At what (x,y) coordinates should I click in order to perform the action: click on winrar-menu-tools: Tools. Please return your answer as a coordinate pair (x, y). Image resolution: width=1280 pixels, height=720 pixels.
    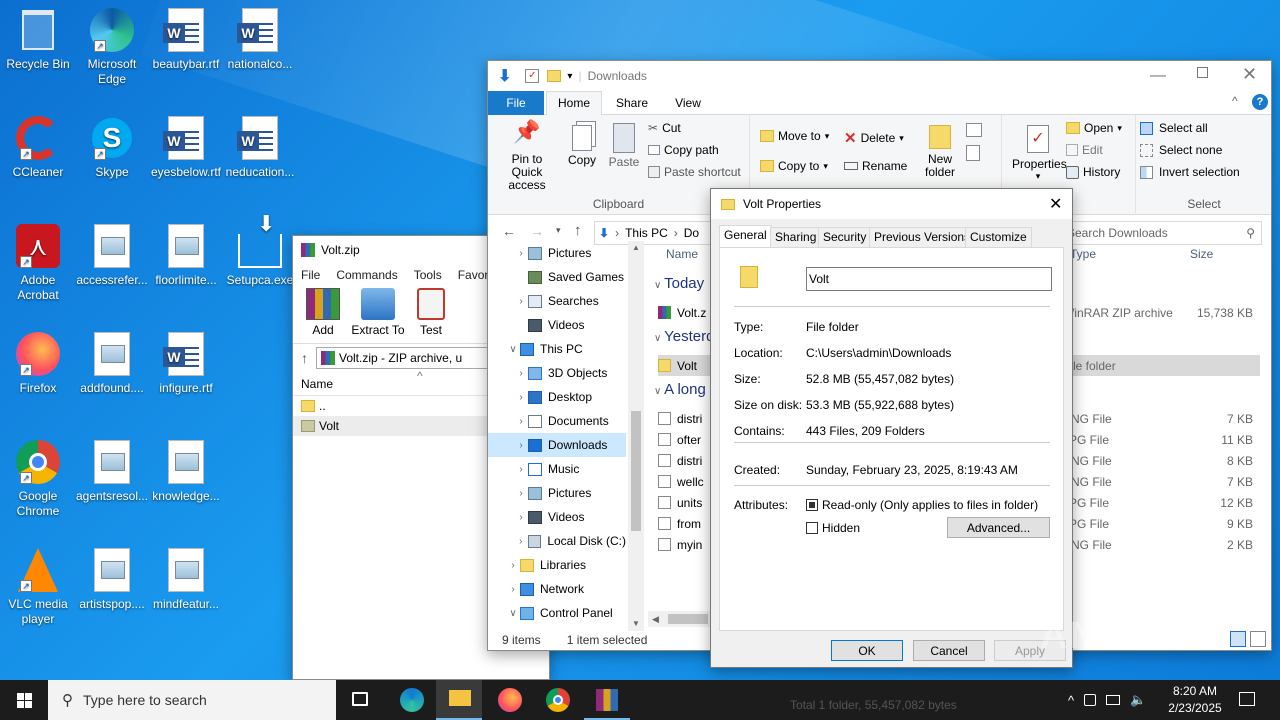
    Looking at the image, I should click on (428, 275).